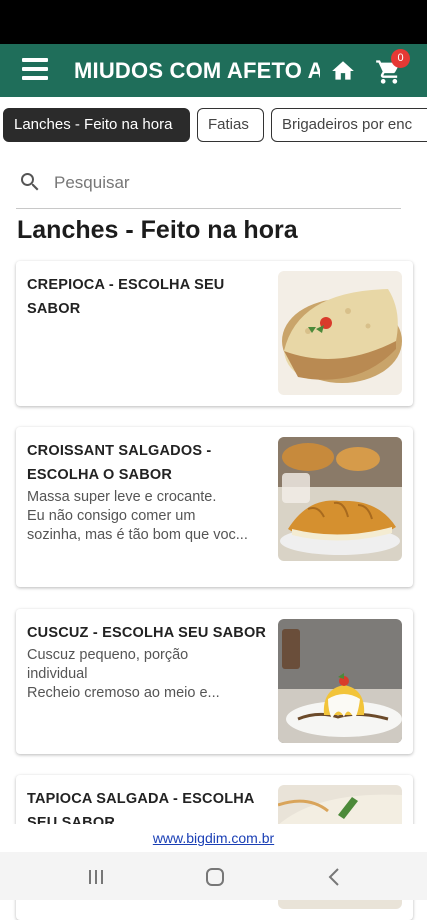 The height and width of the screenshot is (920, 427). I want to click on product-title: CUSCUZ - ESCOLHA SEU SABOR, so click(147, 633).